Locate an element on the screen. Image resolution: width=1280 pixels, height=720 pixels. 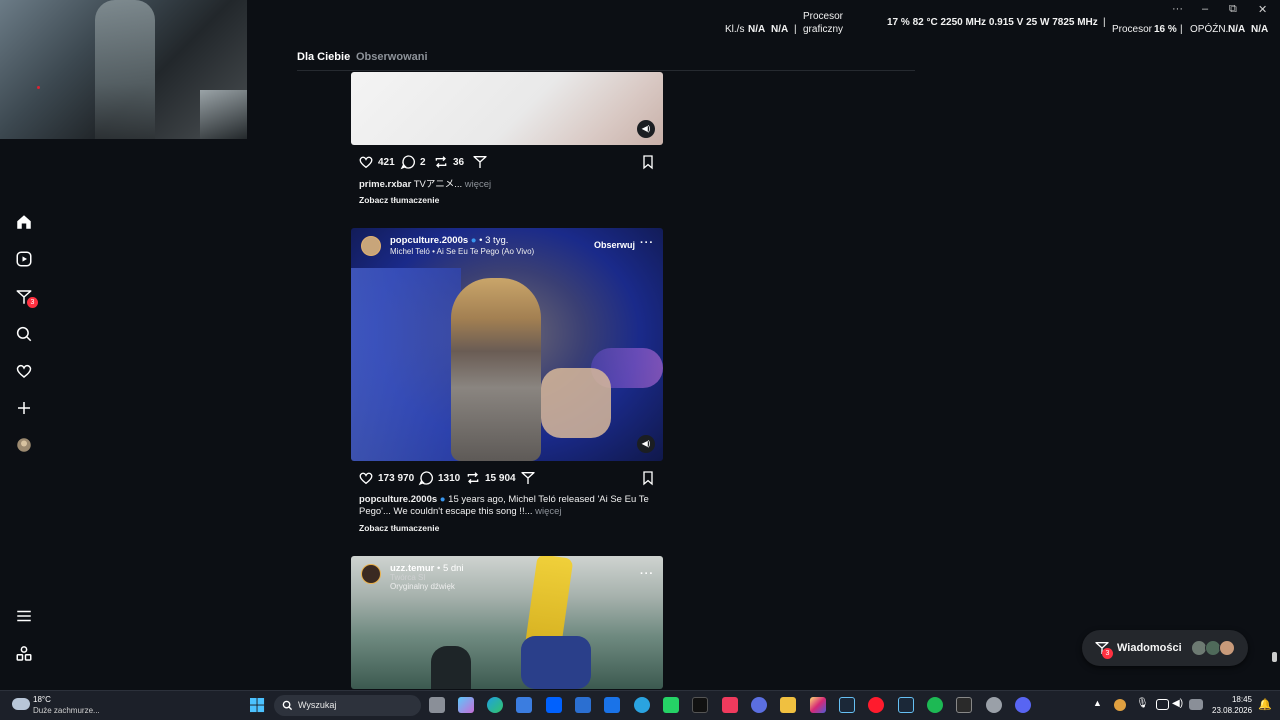
like-button: 173 970 is located at coordinates (386, 478).